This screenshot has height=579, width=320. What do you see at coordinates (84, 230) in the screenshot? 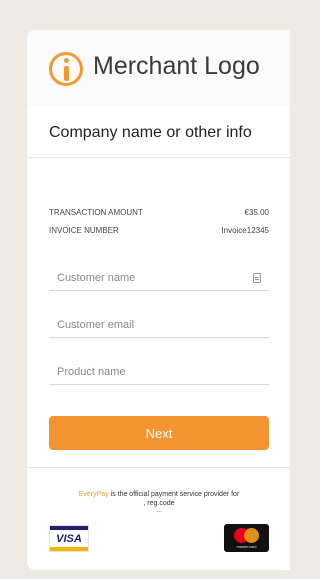
I see `invoice-number-label: INVOICE NUMBER` at bounding box center [84, 230].